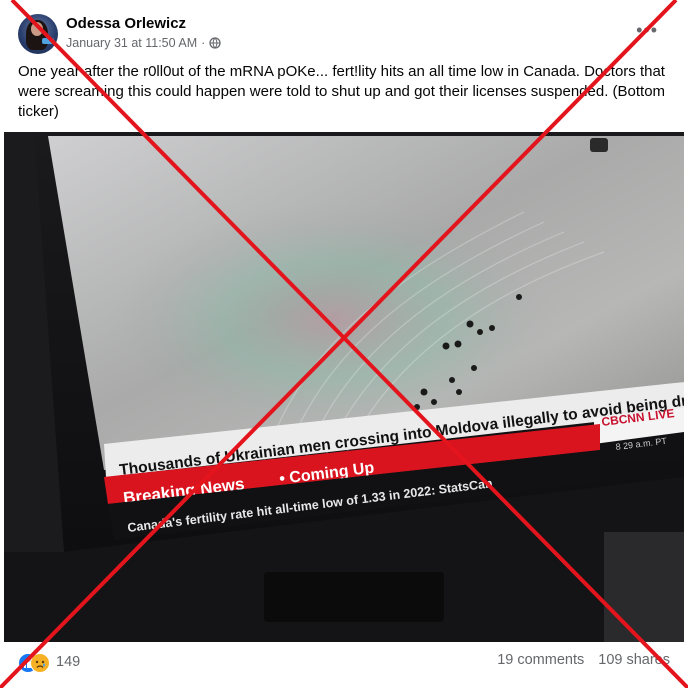  Describe the element at coordinates (126, 23) in the screenshot. I see `author-name: Odessa Orlewicz` at that location.